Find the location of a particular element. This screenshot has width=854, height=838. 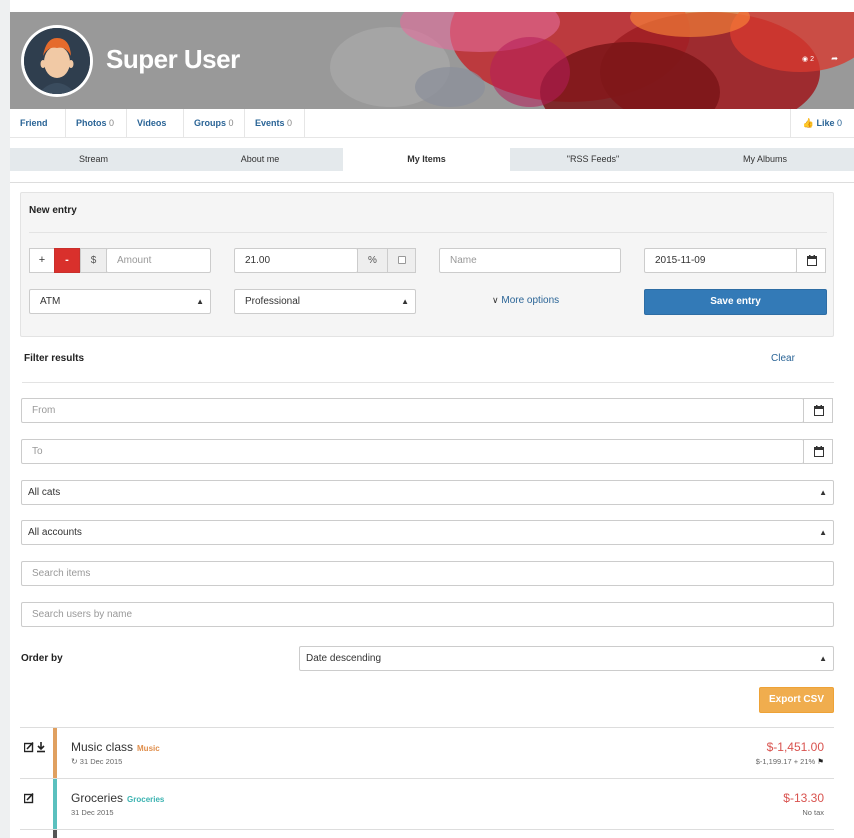

stat-photos: Photos 0 is located at coordinates (96, 123).